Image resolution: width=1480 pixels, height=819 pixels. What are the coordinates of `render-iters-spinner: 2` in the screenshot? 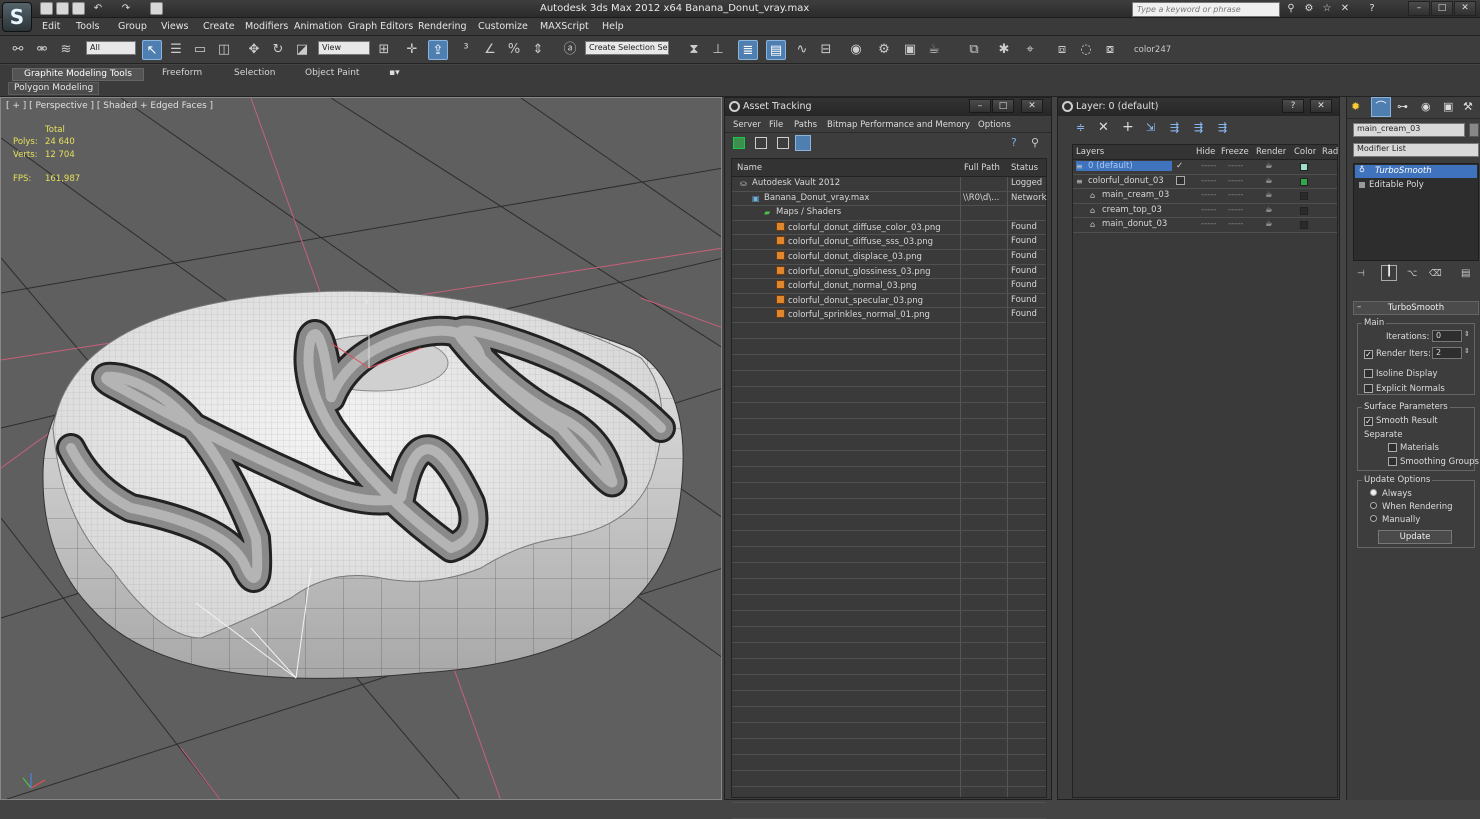 It's located at (1447, 353).